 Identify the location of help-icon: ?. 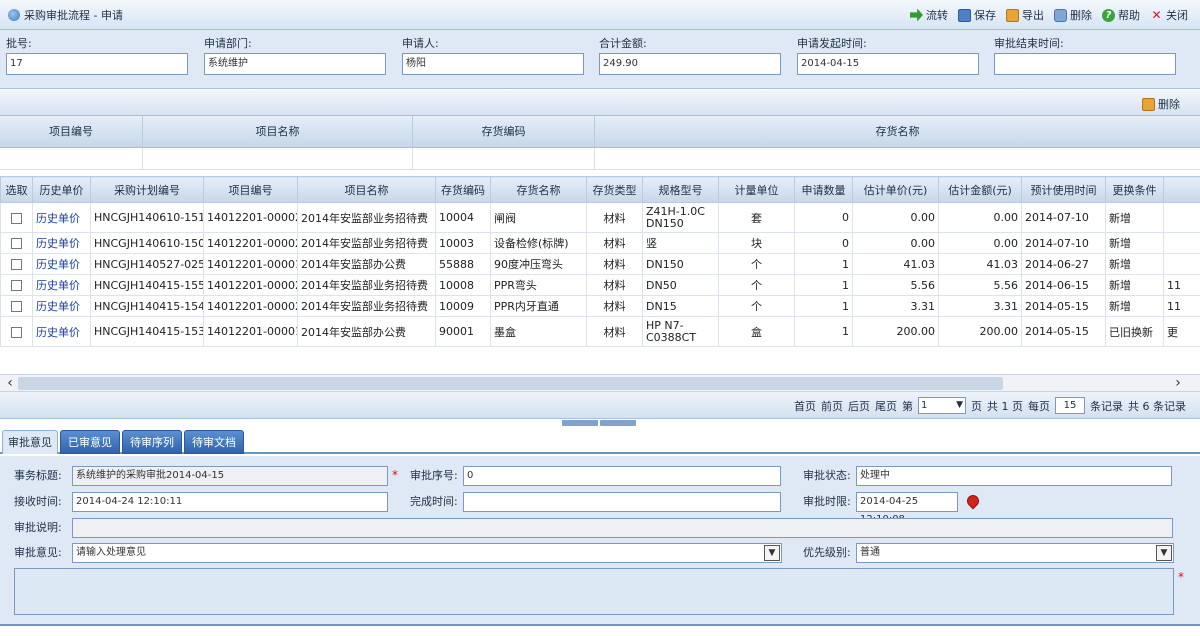
(1108, 15).